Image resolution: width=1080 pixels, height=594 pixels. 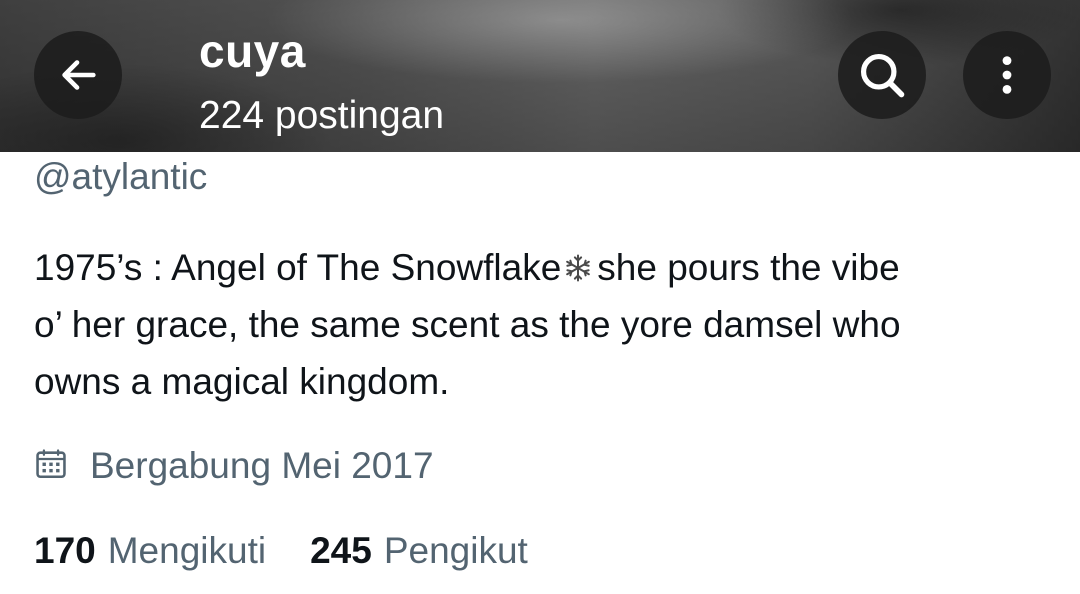 What do you see at coordinates (121, 176) in the screenshot?
I see `profile-handle: @atylantic` at bounding box center [121, 176].